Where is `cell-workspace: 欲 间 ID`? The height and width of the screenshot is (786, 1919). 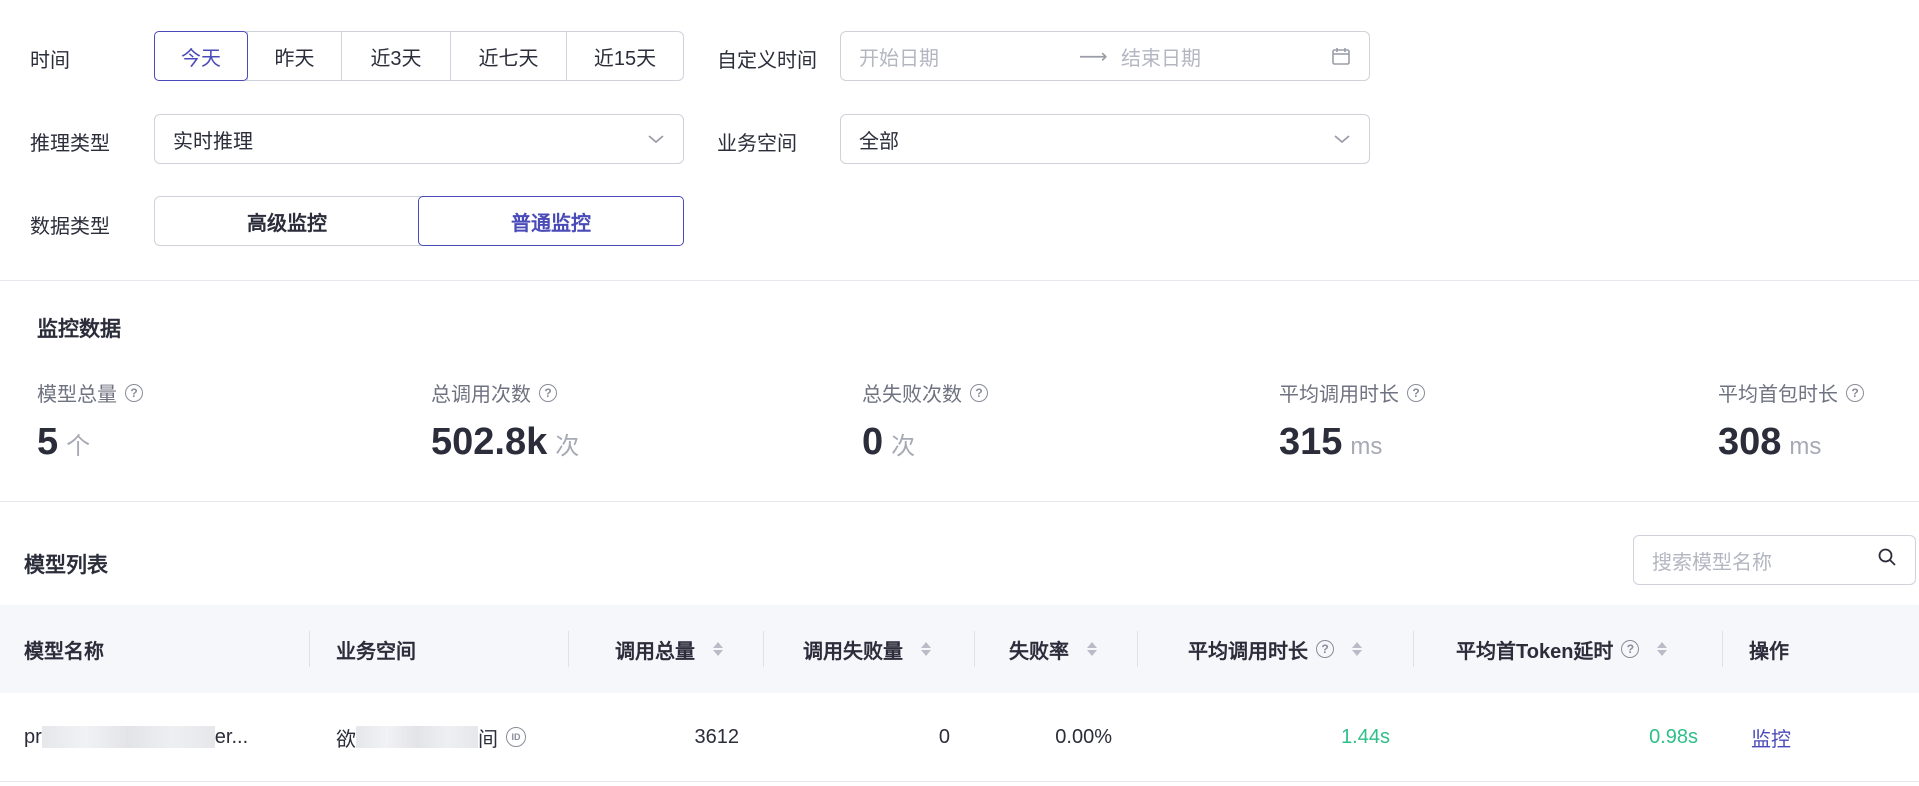
cell-workspace: 欲 间 ID is located at coordinates (431, 737).